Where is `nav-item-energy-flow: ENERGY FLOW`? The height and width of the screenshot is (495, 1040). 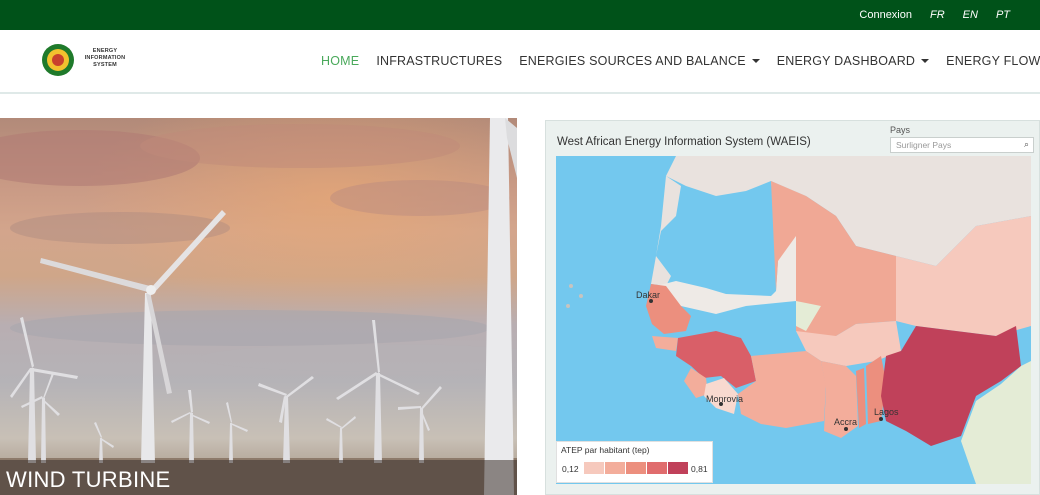 nav-item-energy-flow: ENERGY FLOW is located at coordinates (993, 61).